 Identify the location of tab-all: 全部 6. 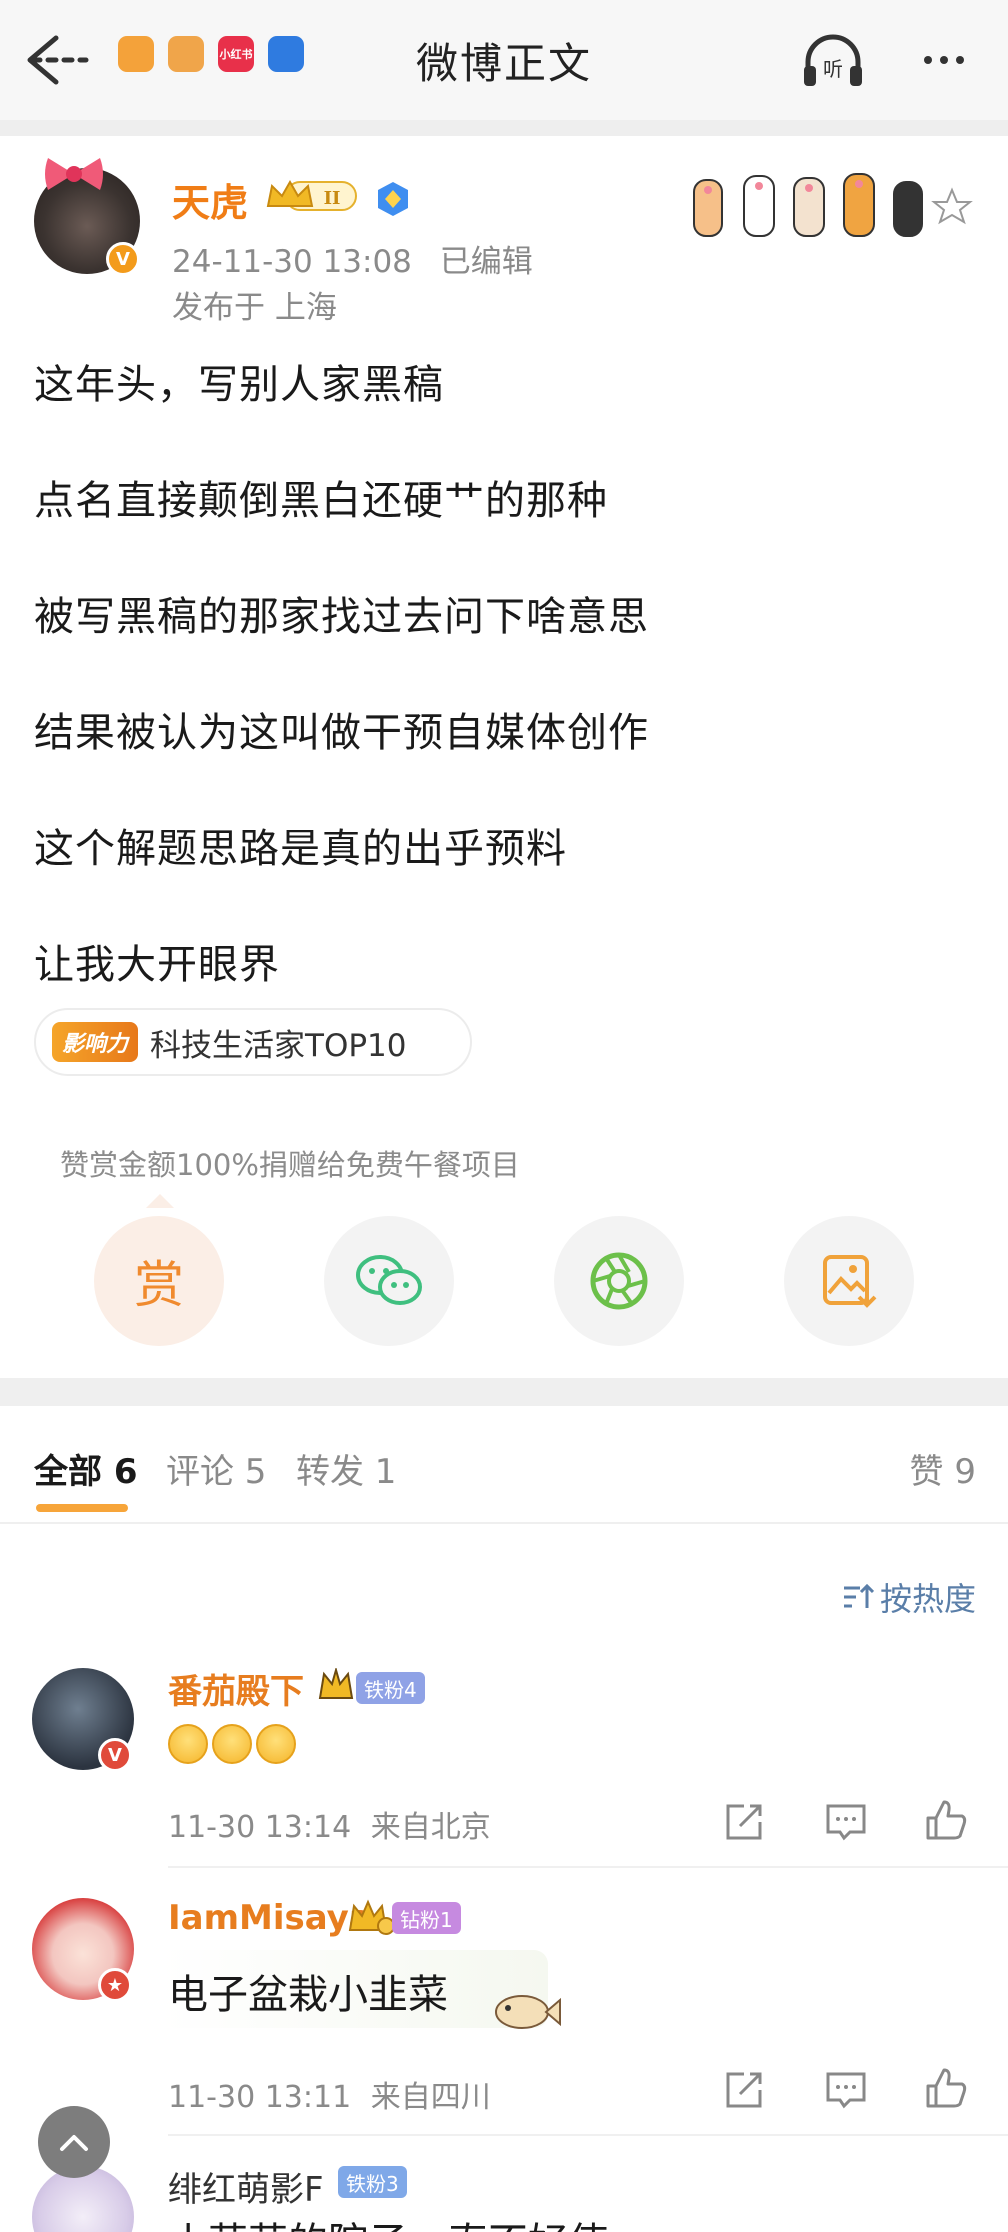
(86, 1468).